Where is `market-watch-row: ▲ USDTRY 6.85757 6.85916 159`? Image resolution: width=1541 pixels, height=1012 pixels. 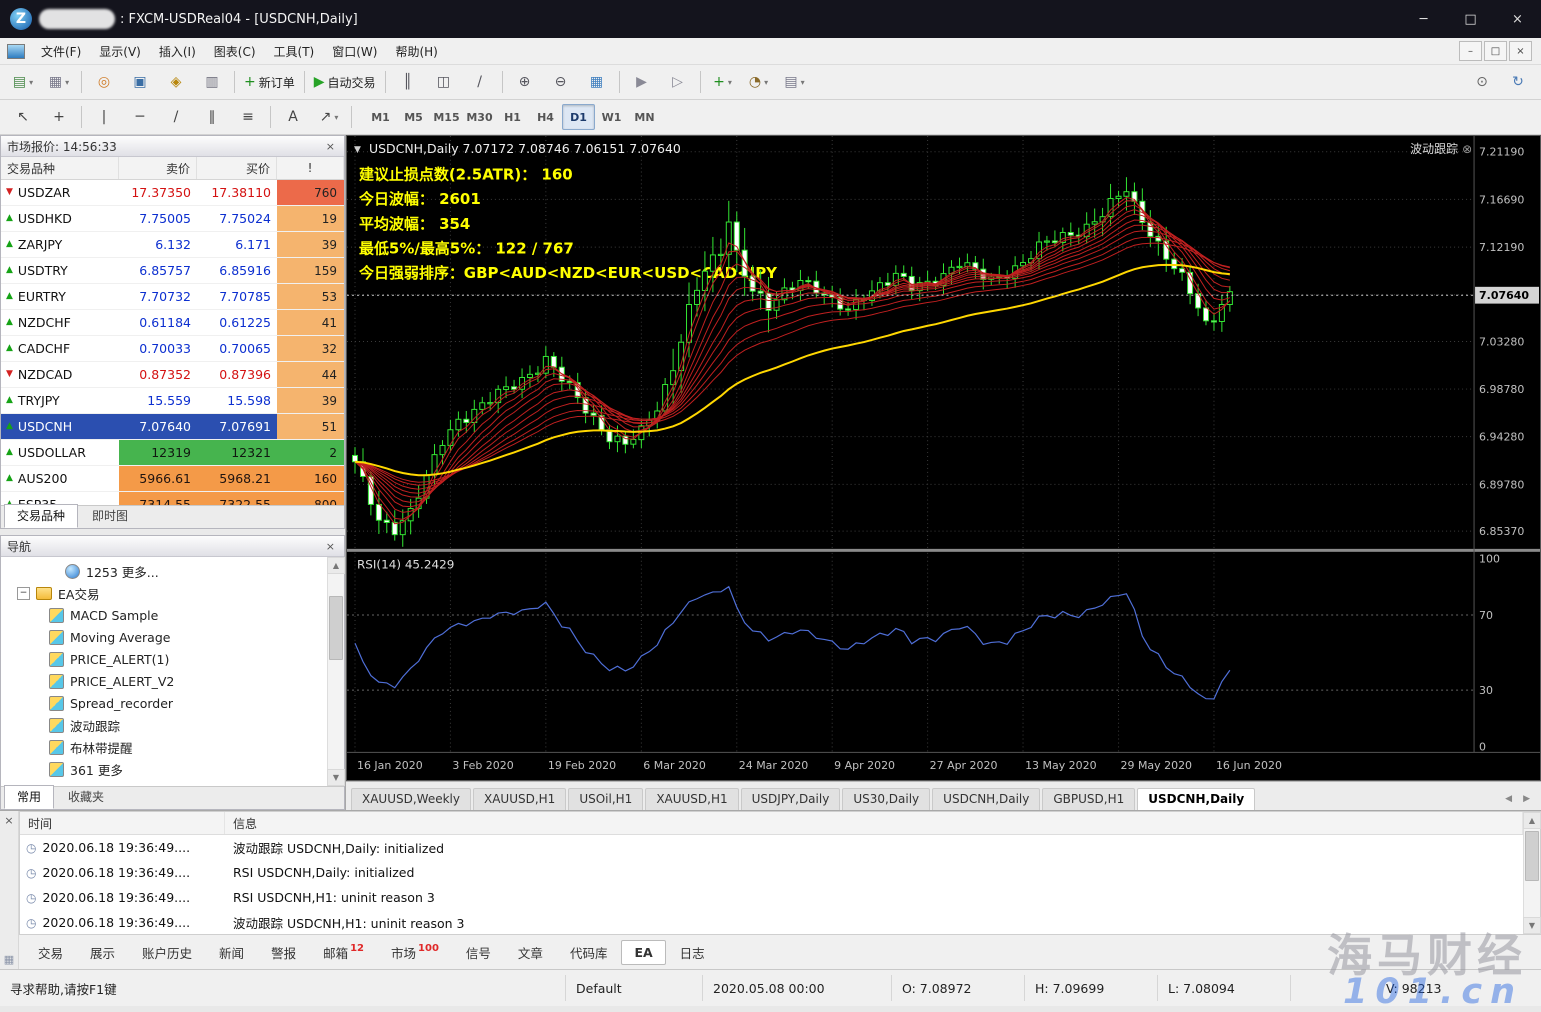 market-watch-row: ▲ USDTRY 6.85757 6.85916 159 is located at coordinates (172, 271).